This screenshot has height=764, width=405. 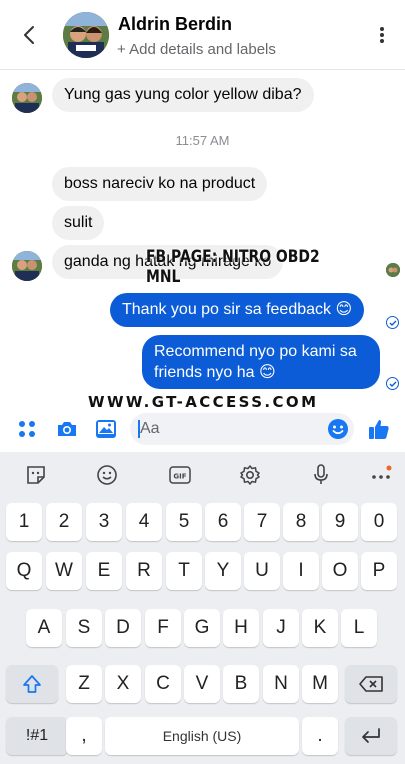 I want to click on key: A, so click(x=44, y=628).